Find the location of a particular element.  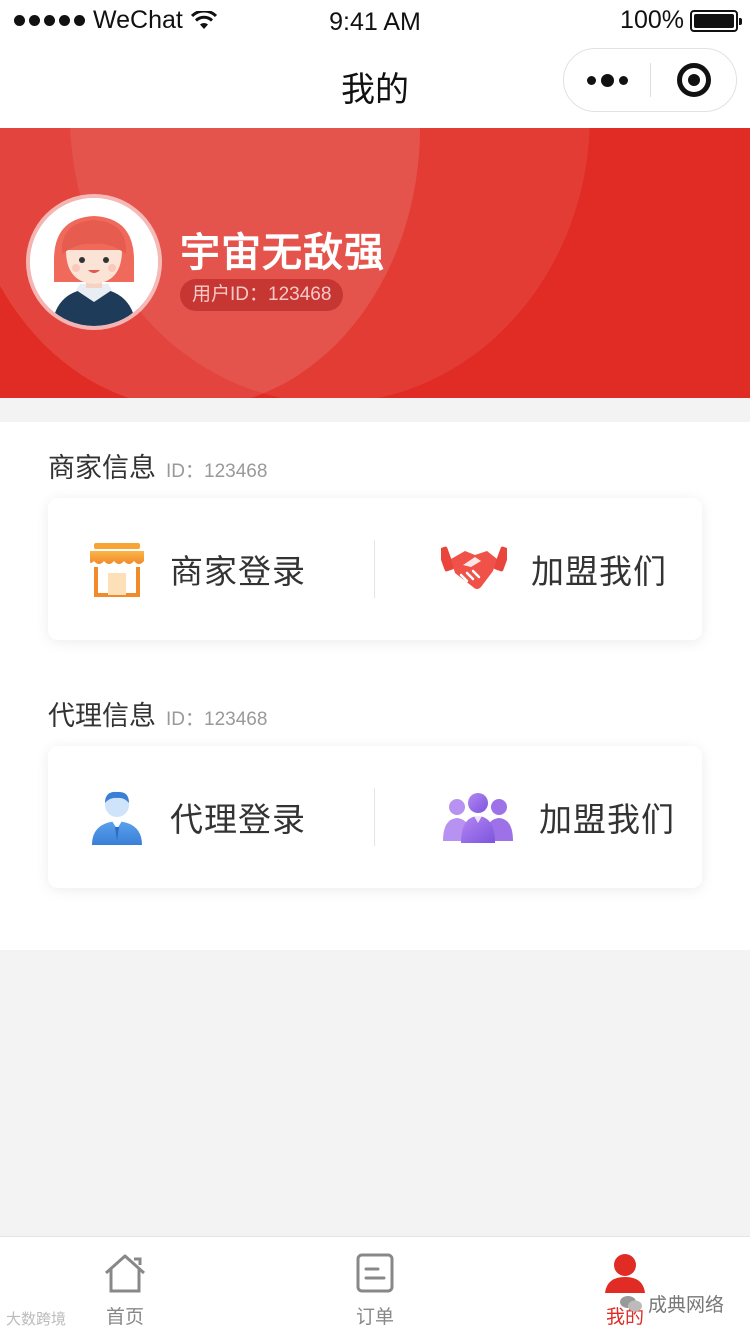

merchant-login-label: 商家登录 is located at coordinates (238, 571).